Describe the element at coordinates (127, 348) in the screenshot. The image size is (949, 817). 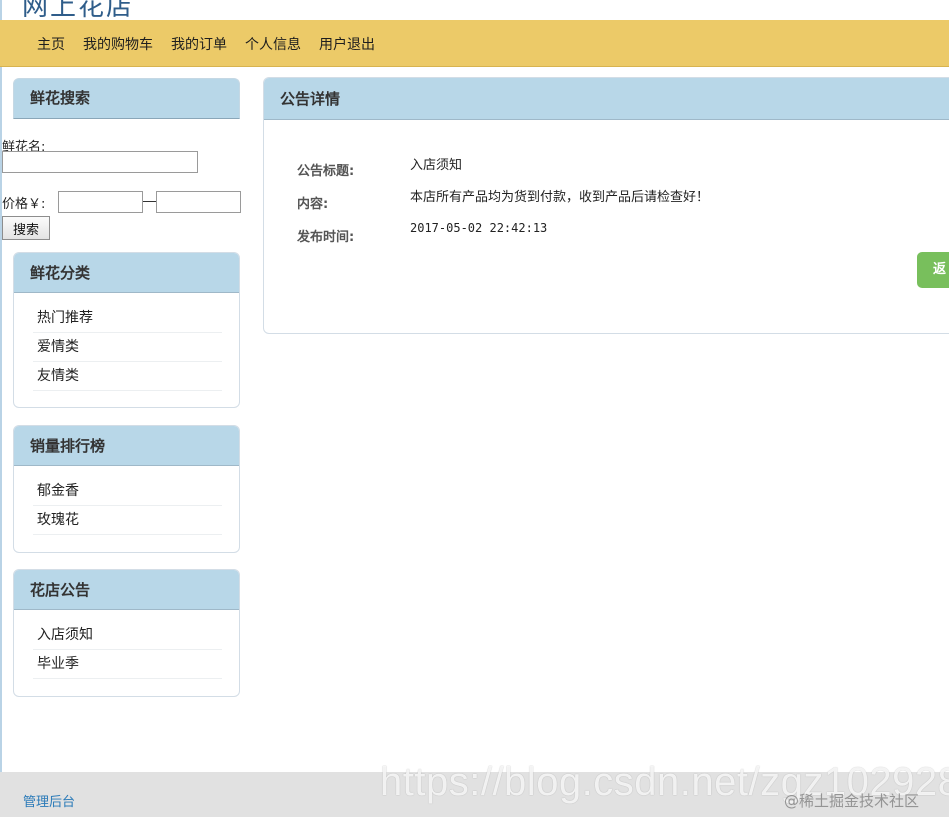
I see `category-item-love: 爱情类` at that location.